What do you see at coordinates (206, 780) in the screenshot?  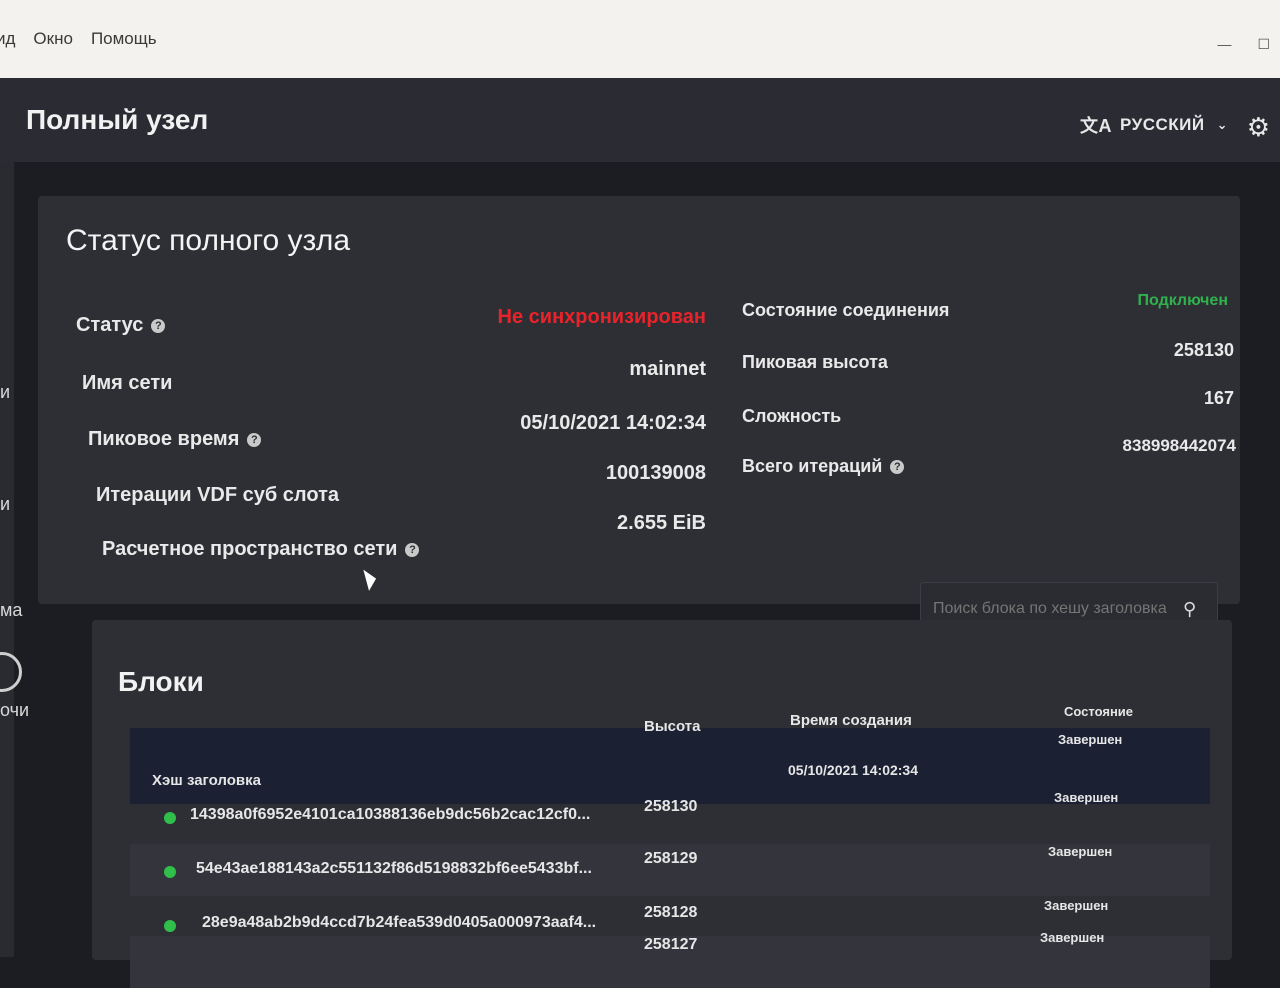 I see `column-header-hash: Хэш заголовка` at bounding box center [206, 780].